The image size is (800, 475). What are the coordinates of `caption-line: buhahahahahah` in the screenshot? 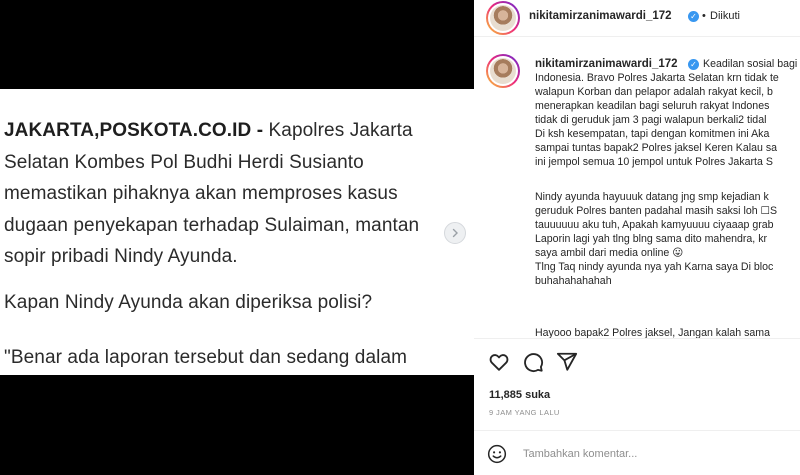 It's located at (573, 281).